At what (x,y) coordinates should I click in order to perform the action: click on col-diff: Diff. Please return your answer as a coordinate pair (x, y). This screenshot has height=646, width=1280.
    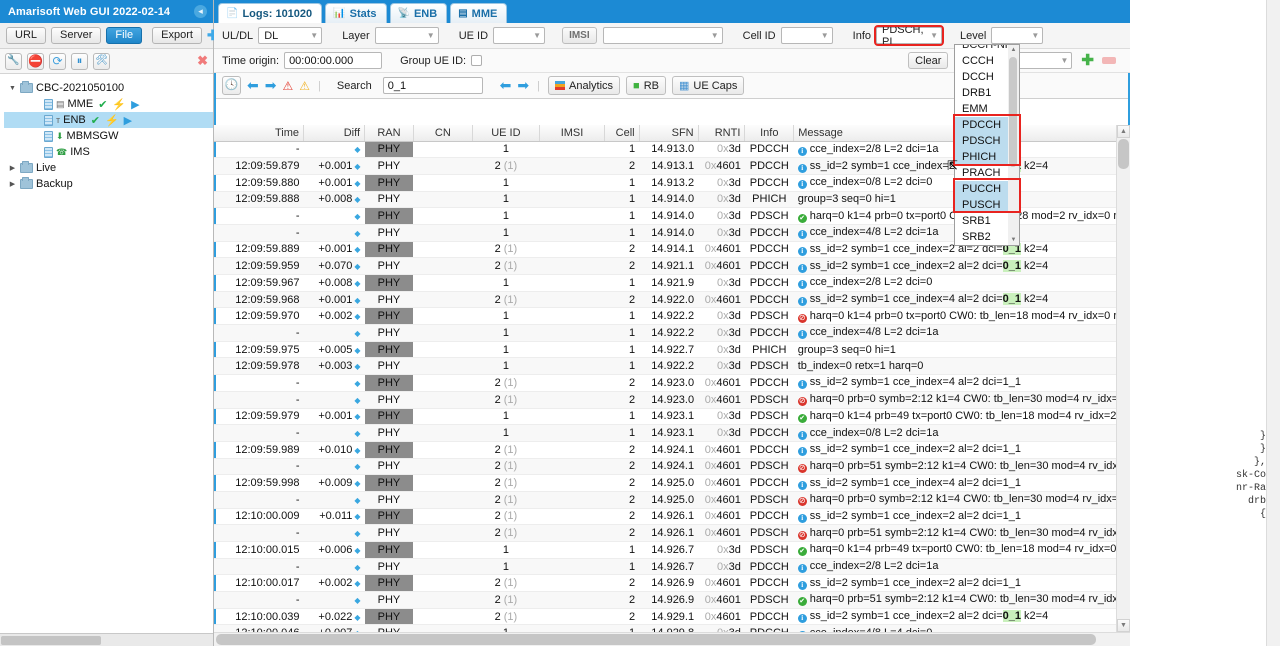
    Looking at the image, I should click on (334, 133).